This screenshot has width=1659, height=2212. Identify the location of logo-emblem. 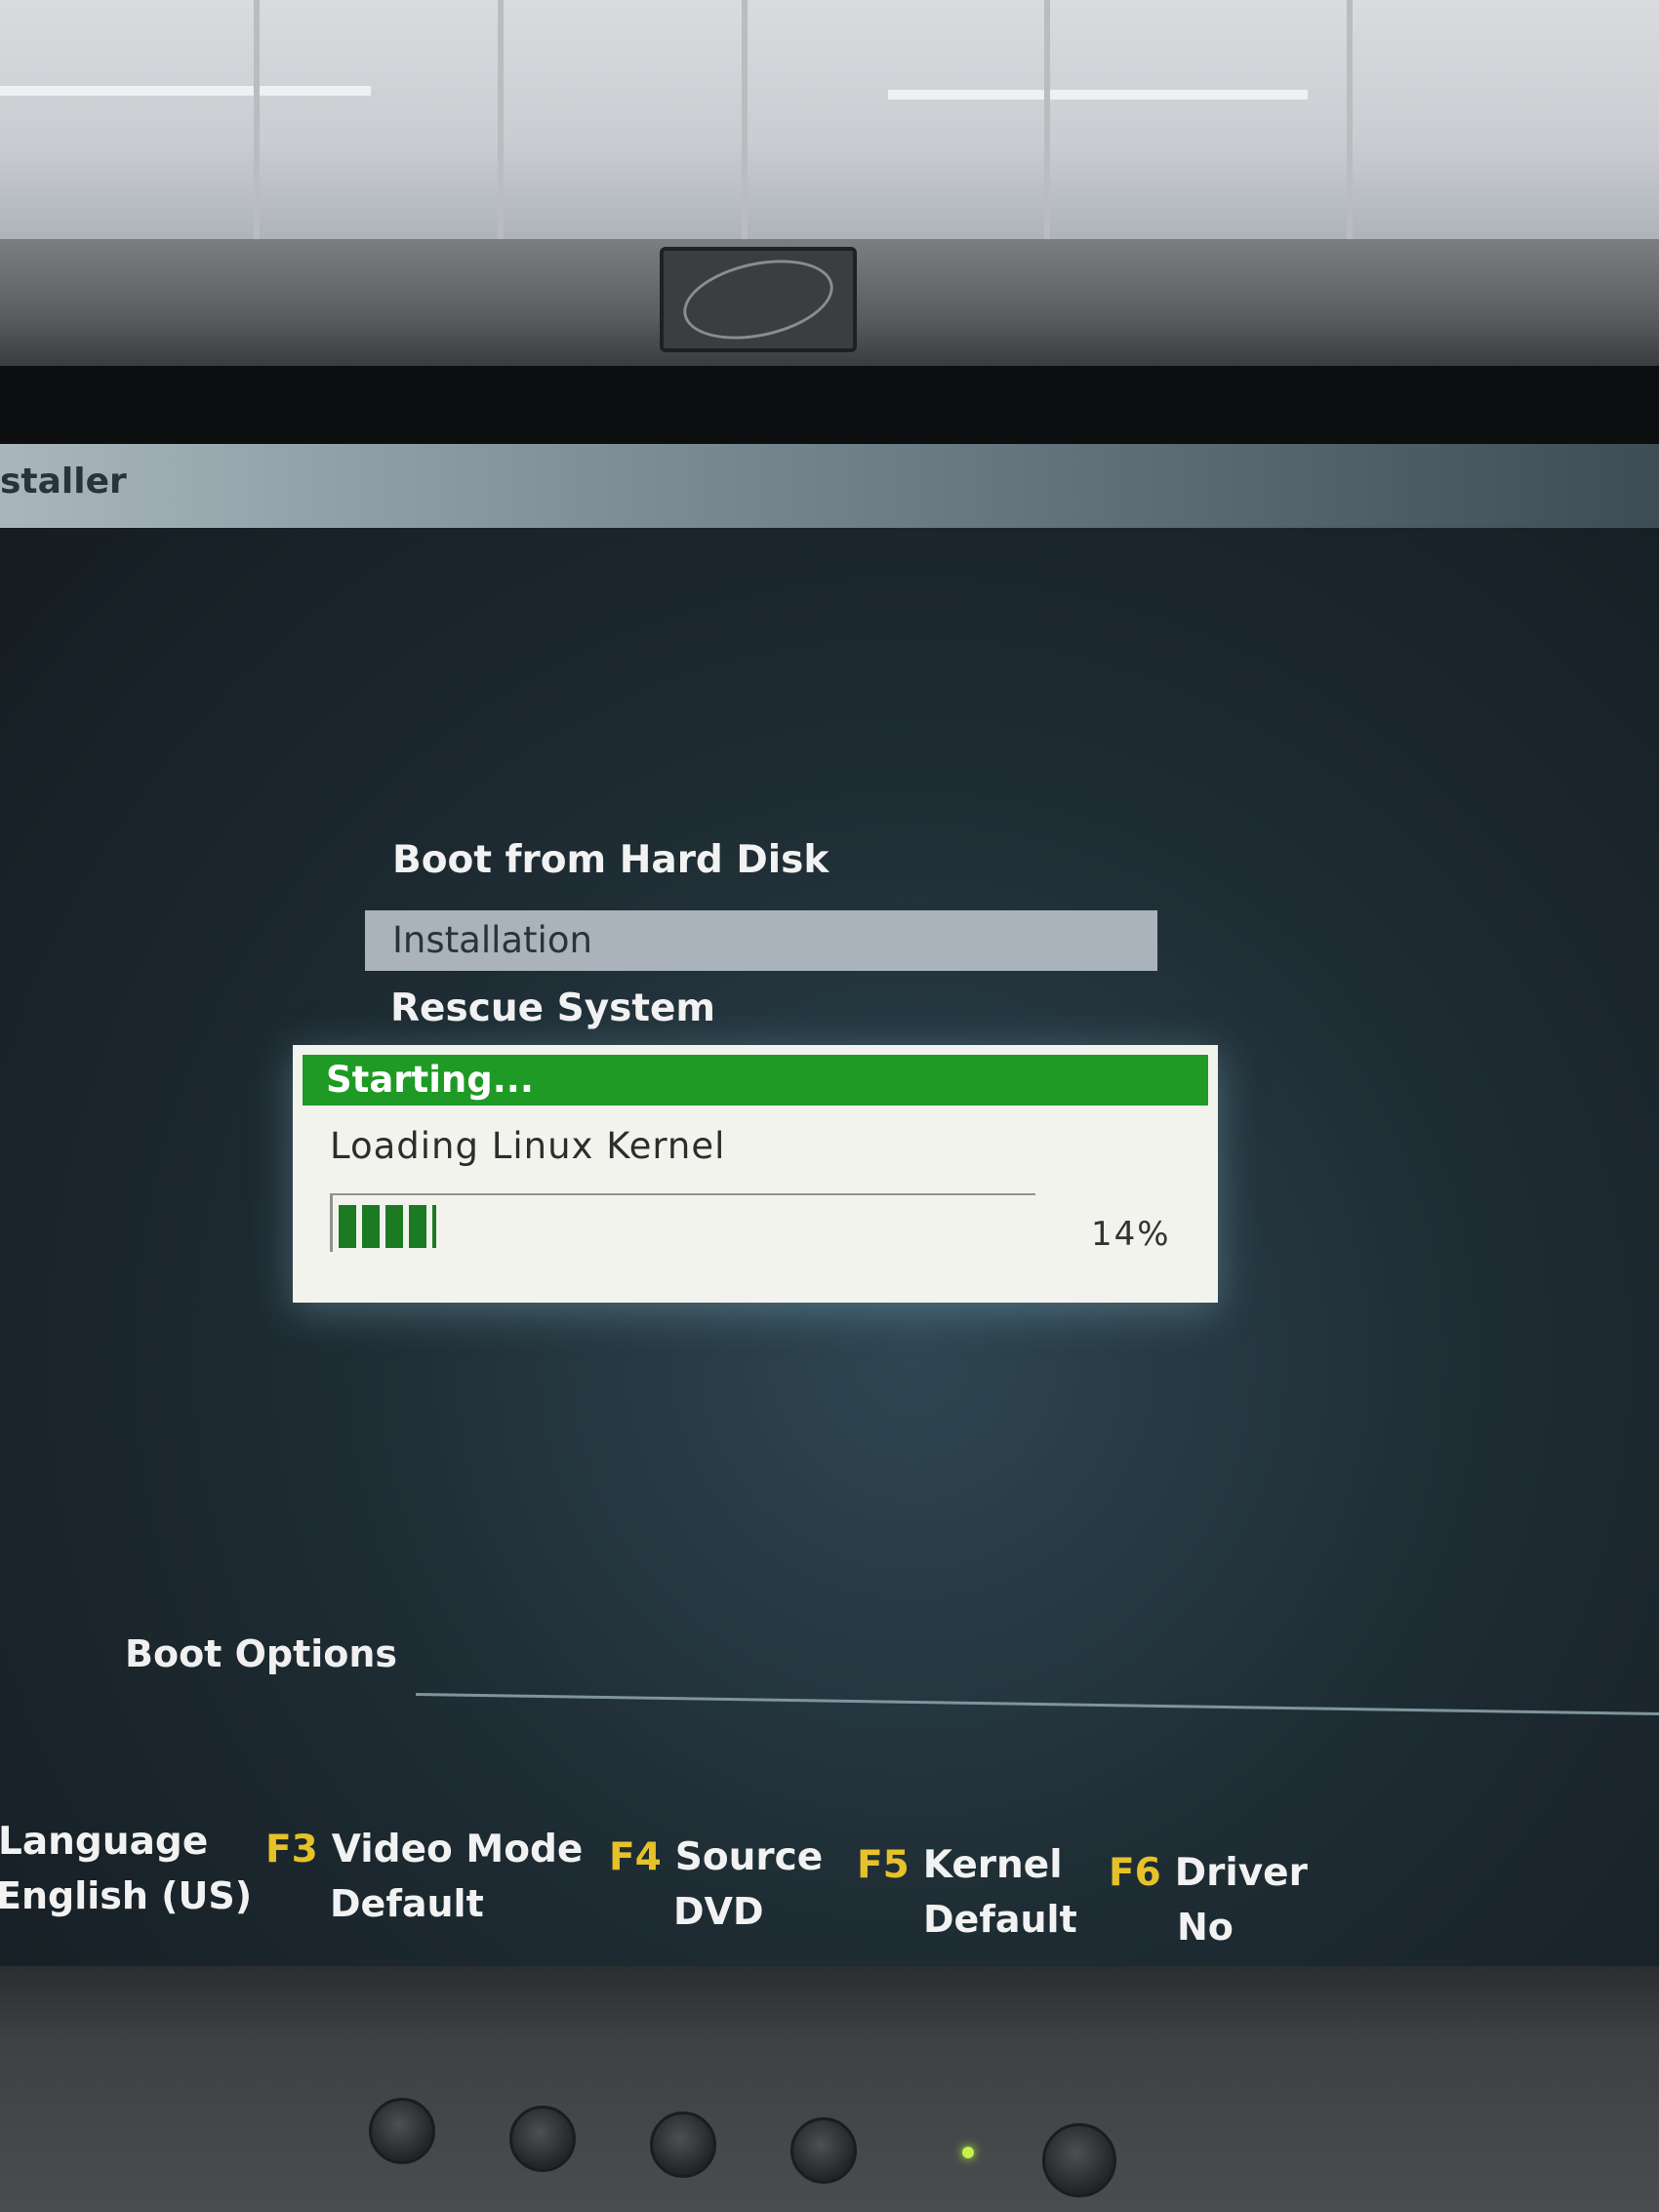
(758, 300).